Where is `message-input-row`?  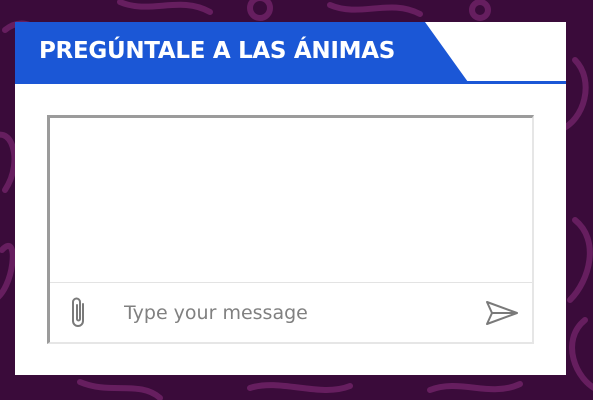 message-input-row is located at coordinates (291, 312).